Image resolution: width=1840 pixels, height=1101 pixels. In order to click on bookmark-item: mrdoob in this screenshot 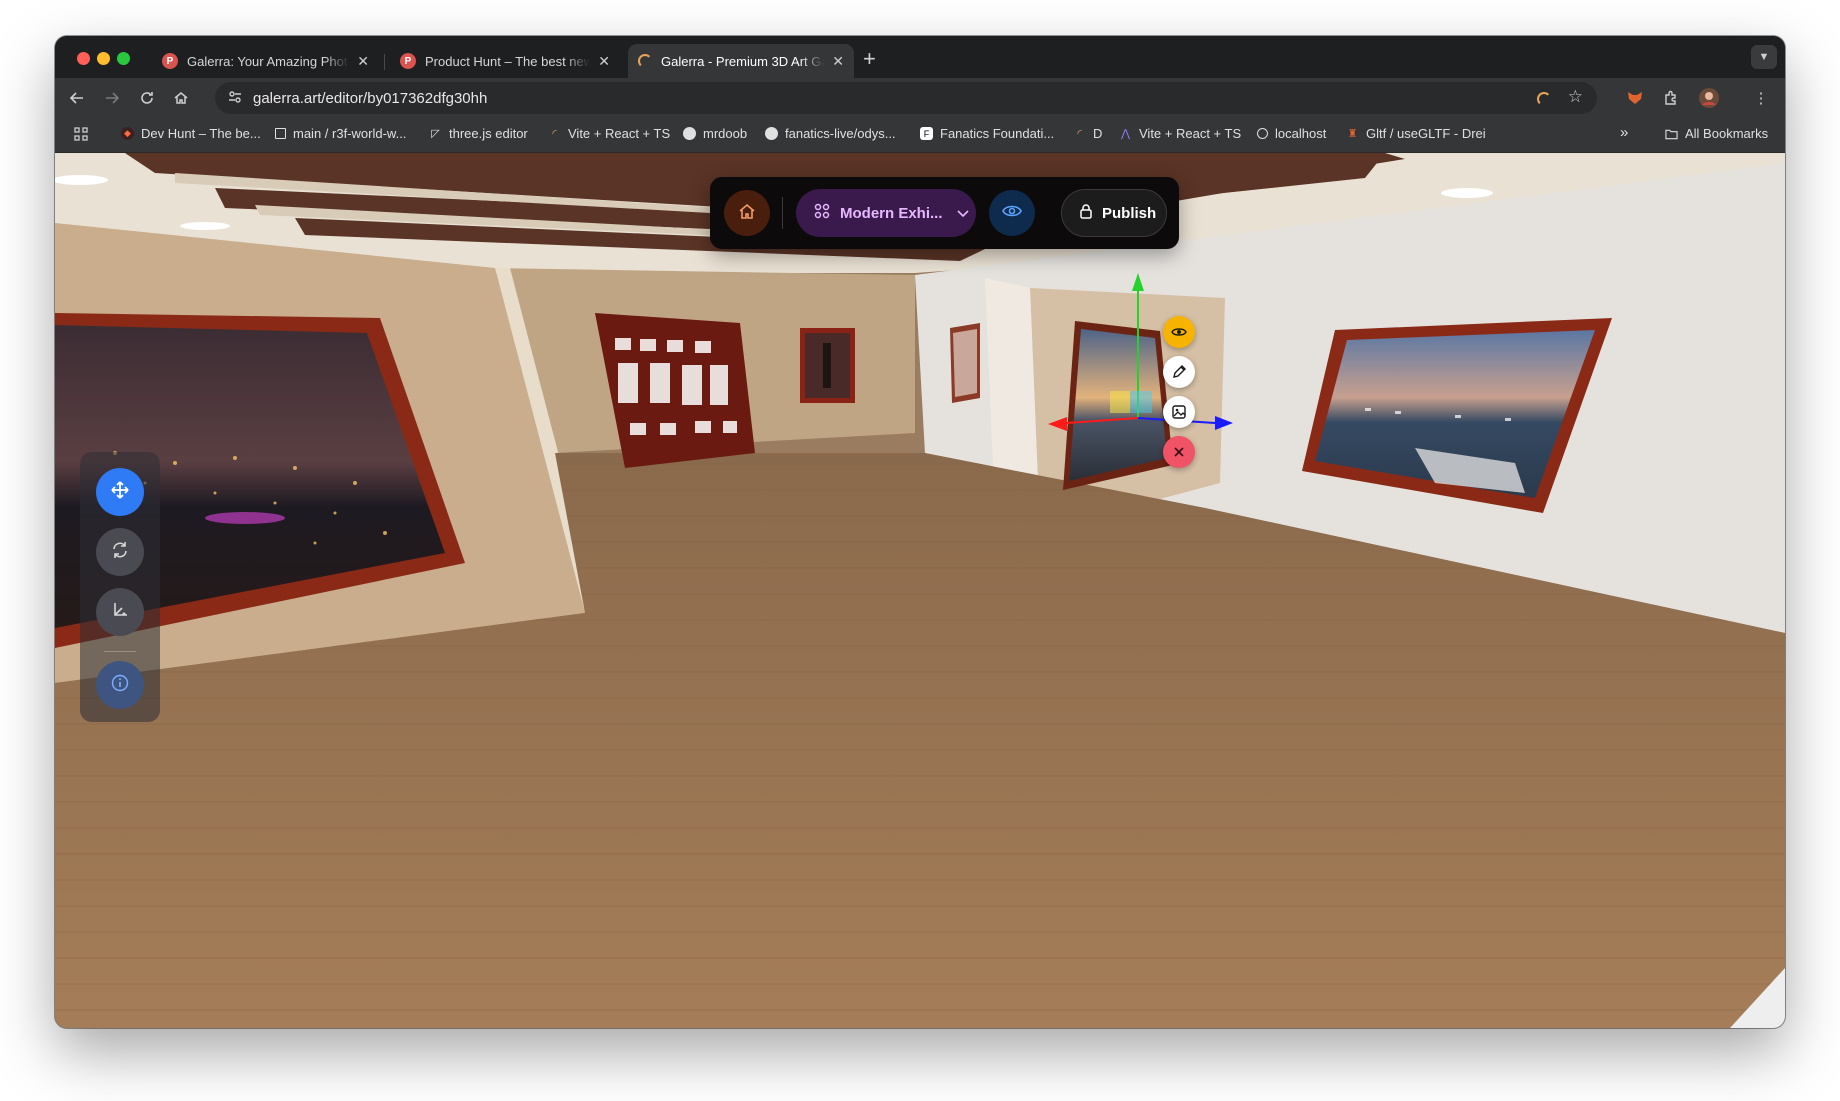, I will do `click(715, 133)`.